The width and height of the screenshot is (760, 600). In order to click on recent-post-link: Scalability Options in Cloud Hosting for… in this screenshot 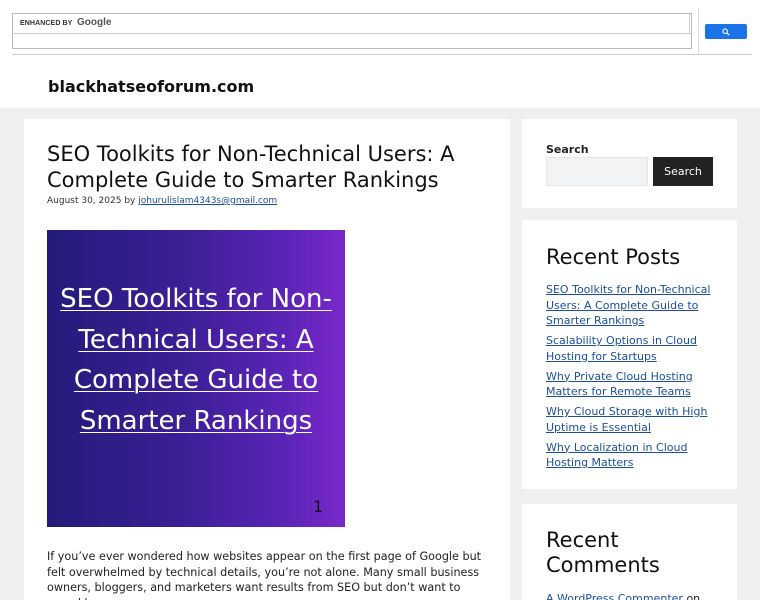, I will do `click(621, 348)`.